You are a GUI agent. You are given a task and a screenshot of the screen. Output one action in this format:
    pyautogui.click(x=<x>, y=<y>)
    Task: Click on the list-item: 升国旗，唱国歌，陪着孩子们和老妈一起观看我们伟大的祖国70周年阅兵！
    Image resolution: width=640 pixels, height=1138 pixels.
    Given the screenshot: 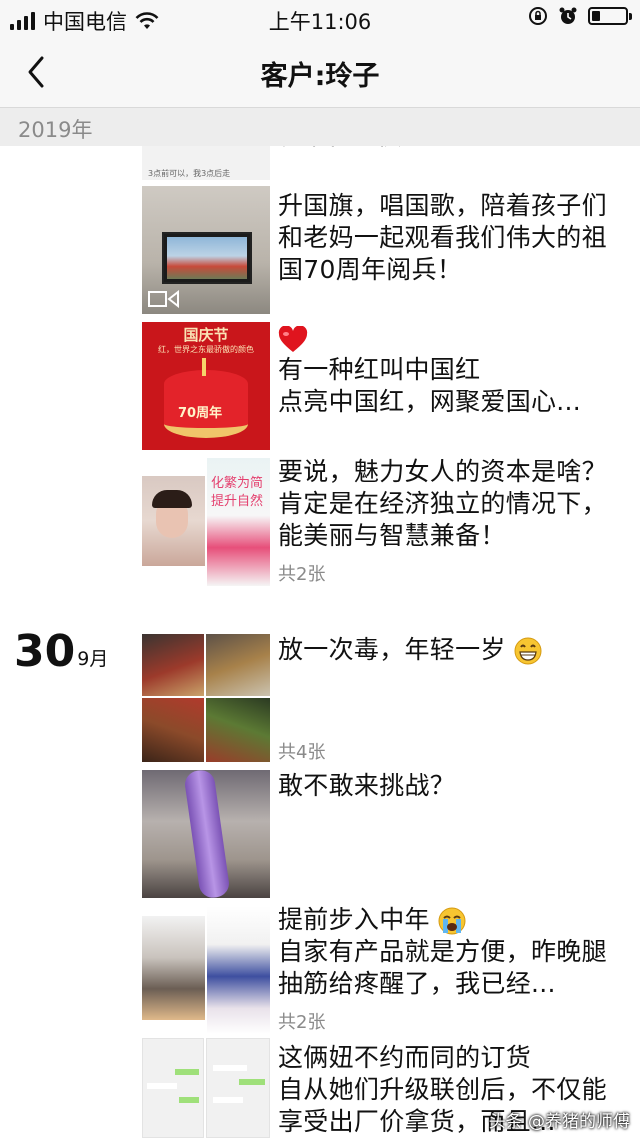 What is the action you would take?
    pyautogui.click(x=382, y=250)
    